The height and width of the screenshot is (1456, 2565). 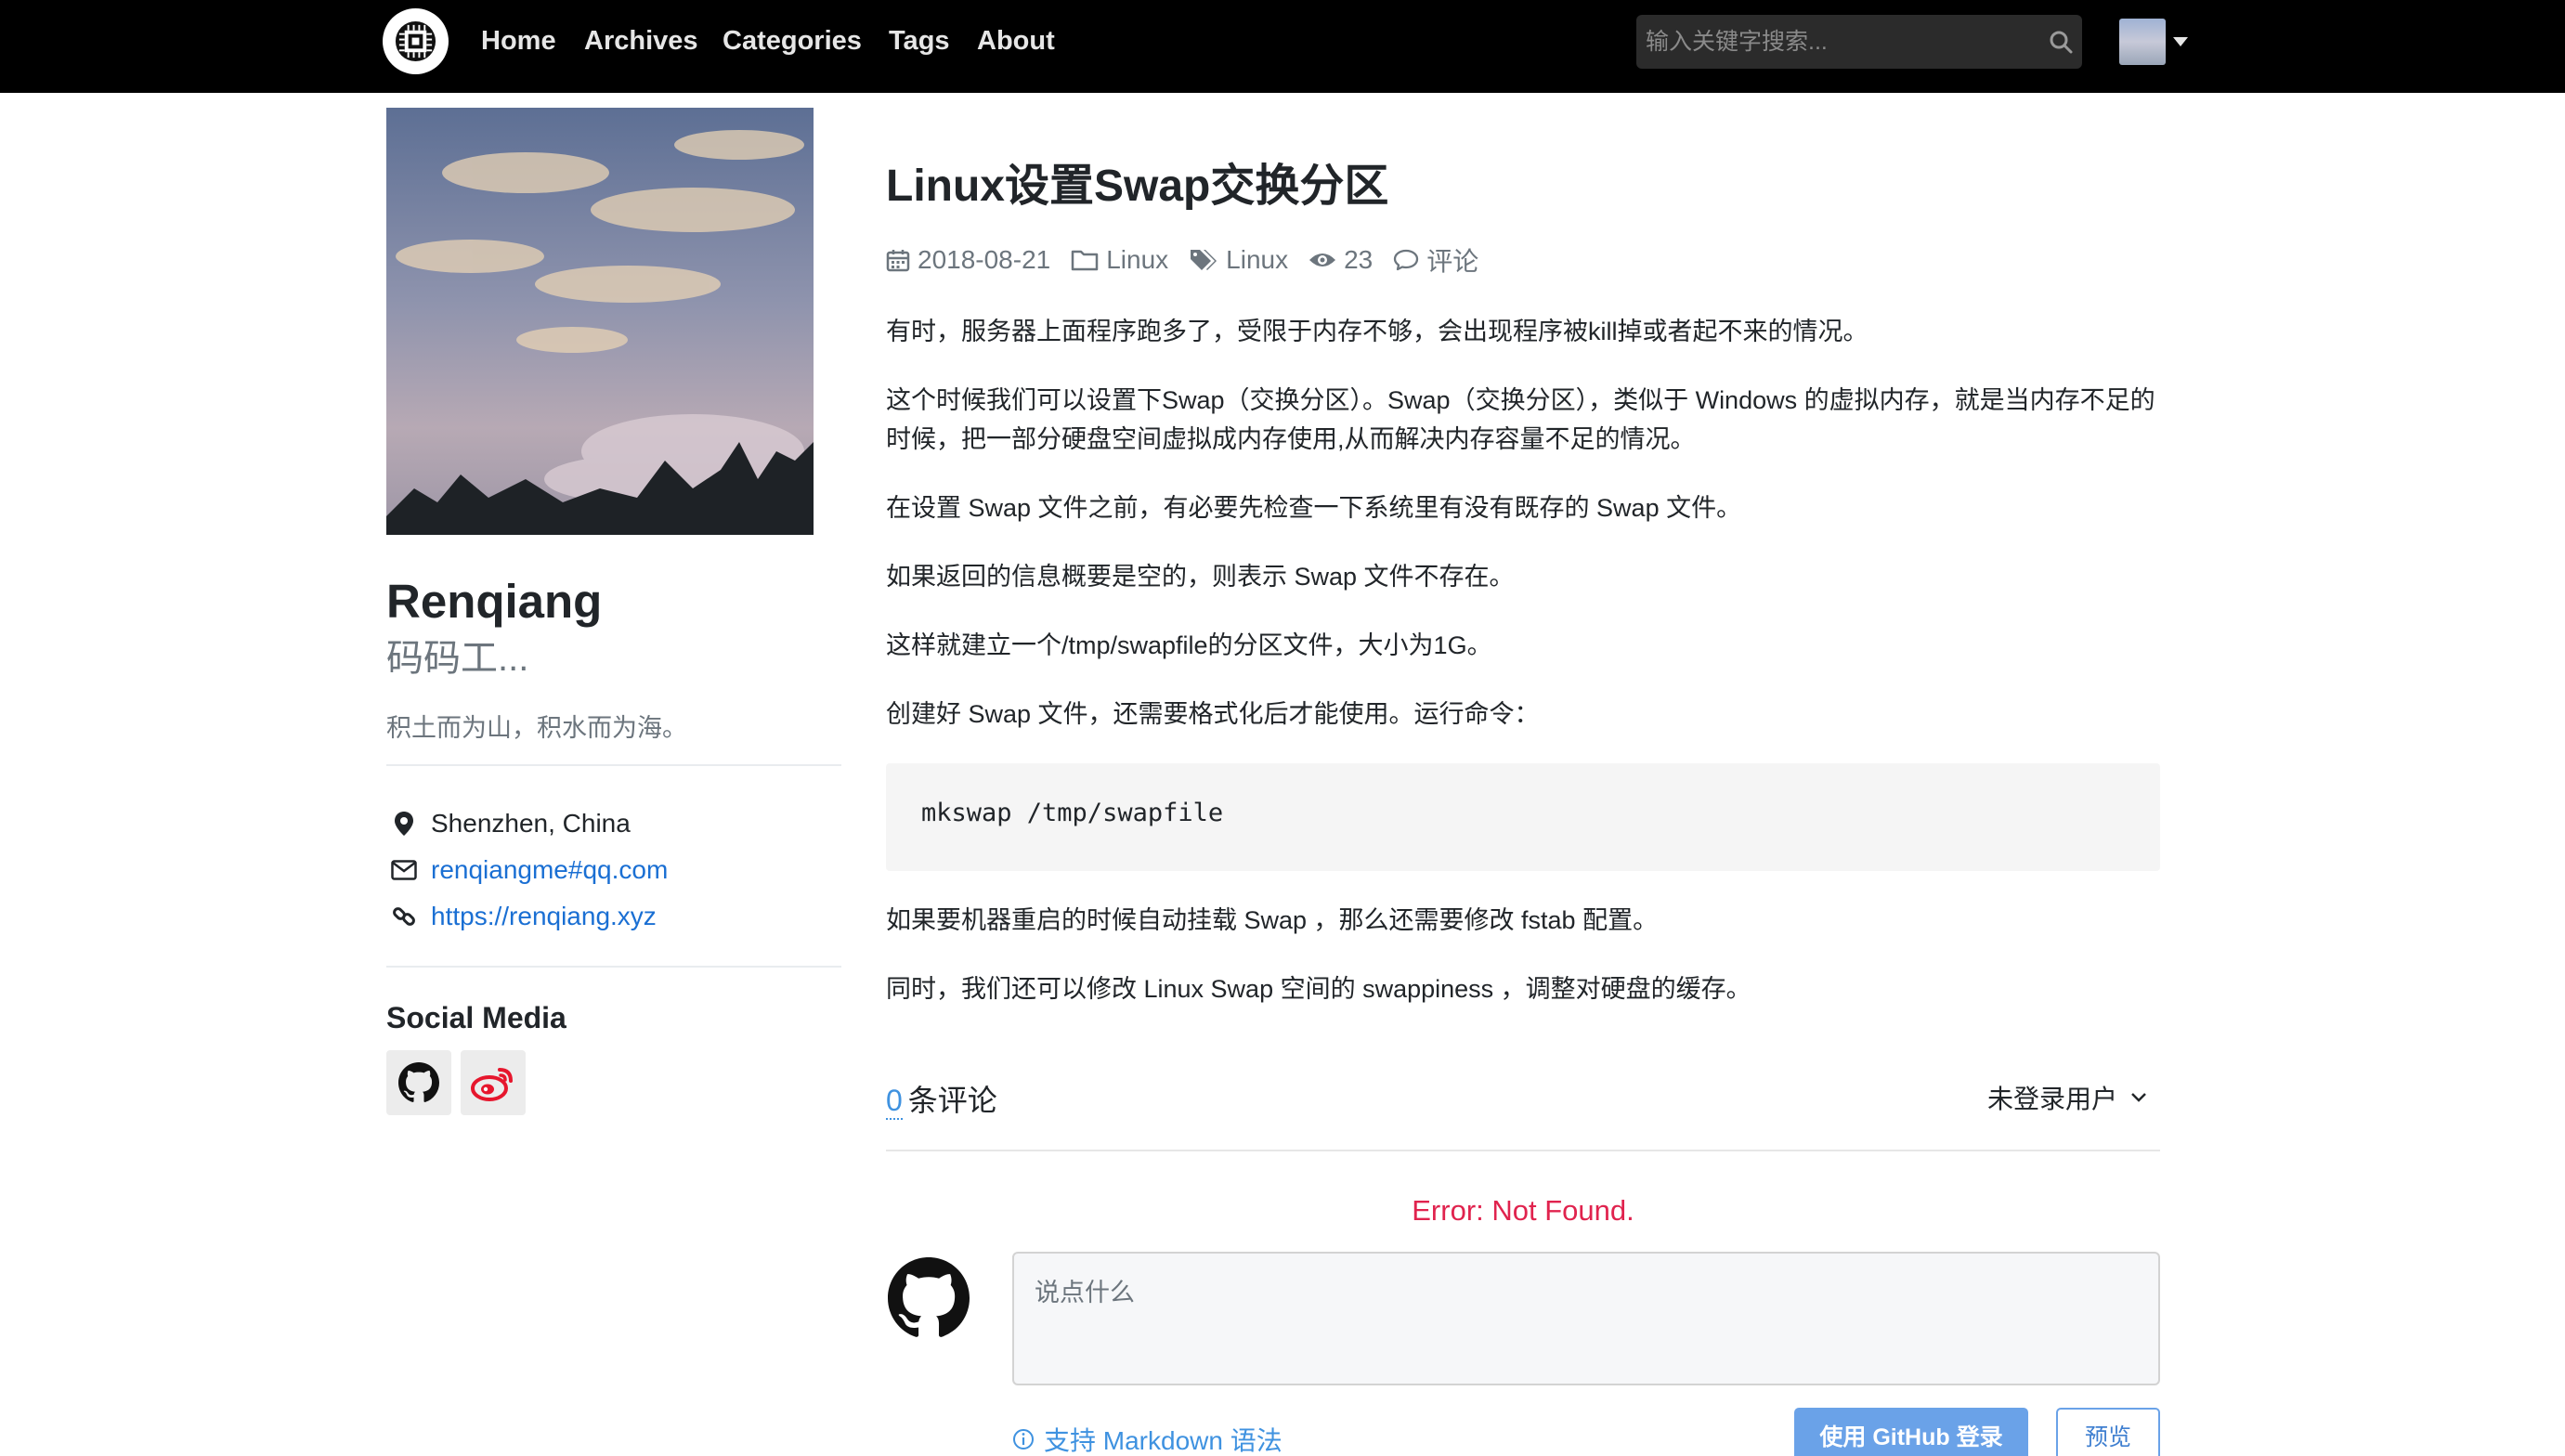 What do you see at coordinates (1204, 260) in the screenshot?
I see `tags-icon` at bounding box center [1204, 260].